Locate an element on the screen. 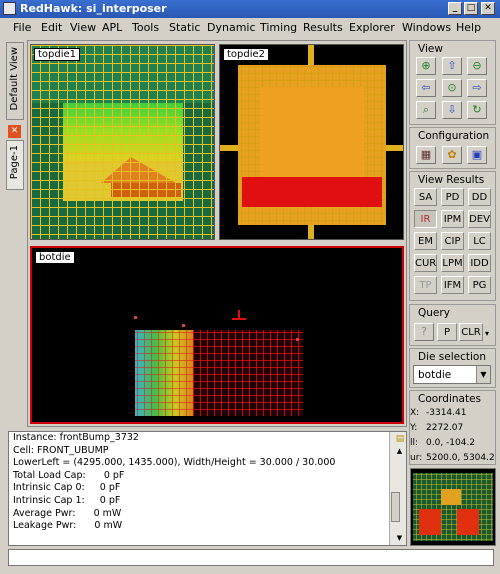 This screenshot has height=574, width=500. palette-icon: ✿ is located at coordinates (452, 155).